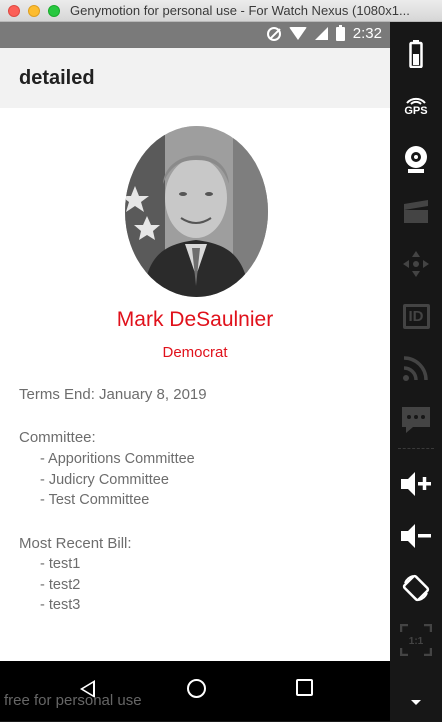  I want to click on gps-label: GPS, so click(416, 111).